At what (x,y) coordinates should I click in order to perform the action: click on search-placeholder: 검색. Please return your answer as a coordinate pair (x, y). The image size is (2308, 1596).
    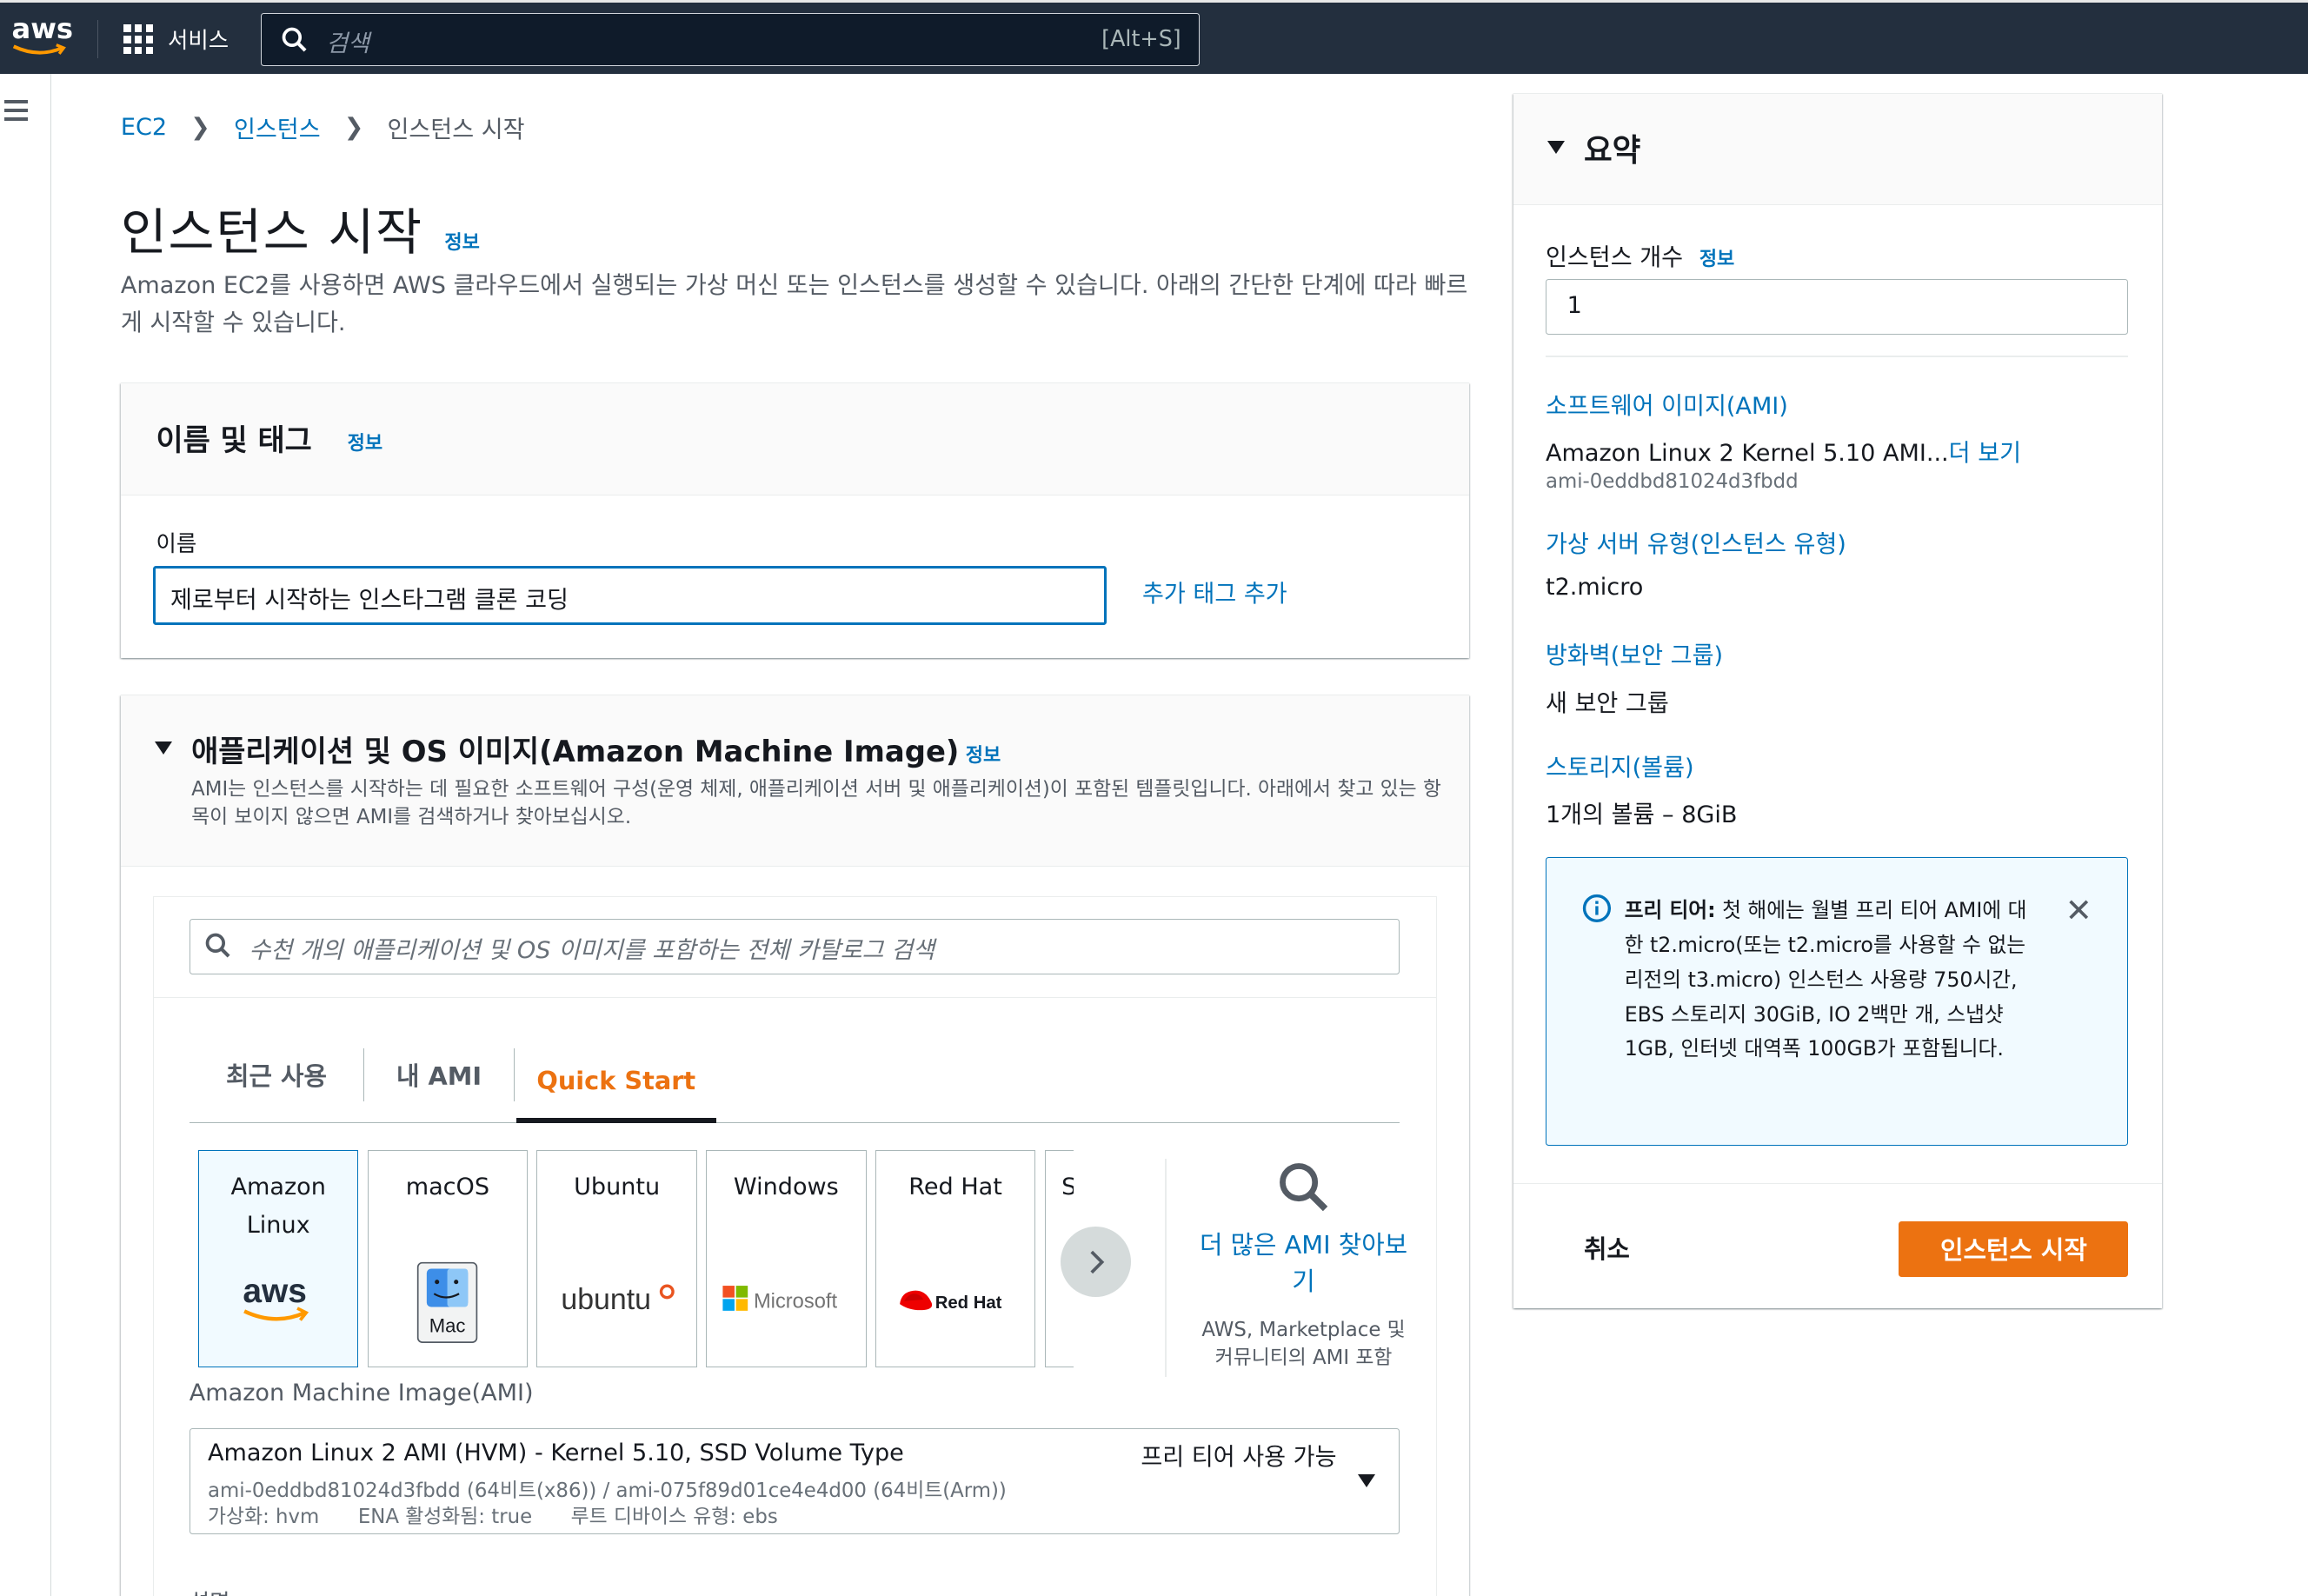
    Looking at the image, I should click on (348, 43).